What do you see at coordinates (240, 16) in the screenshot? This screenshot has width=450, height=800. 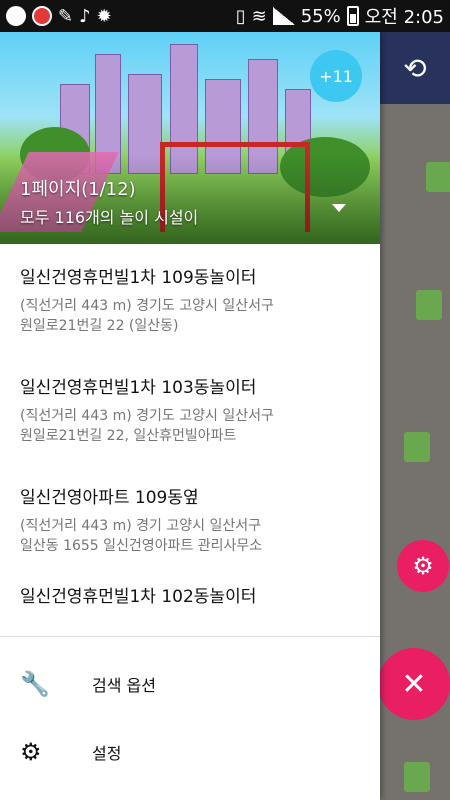 I see `vibrate-icon: ▯` at bounding box center [240, 16].